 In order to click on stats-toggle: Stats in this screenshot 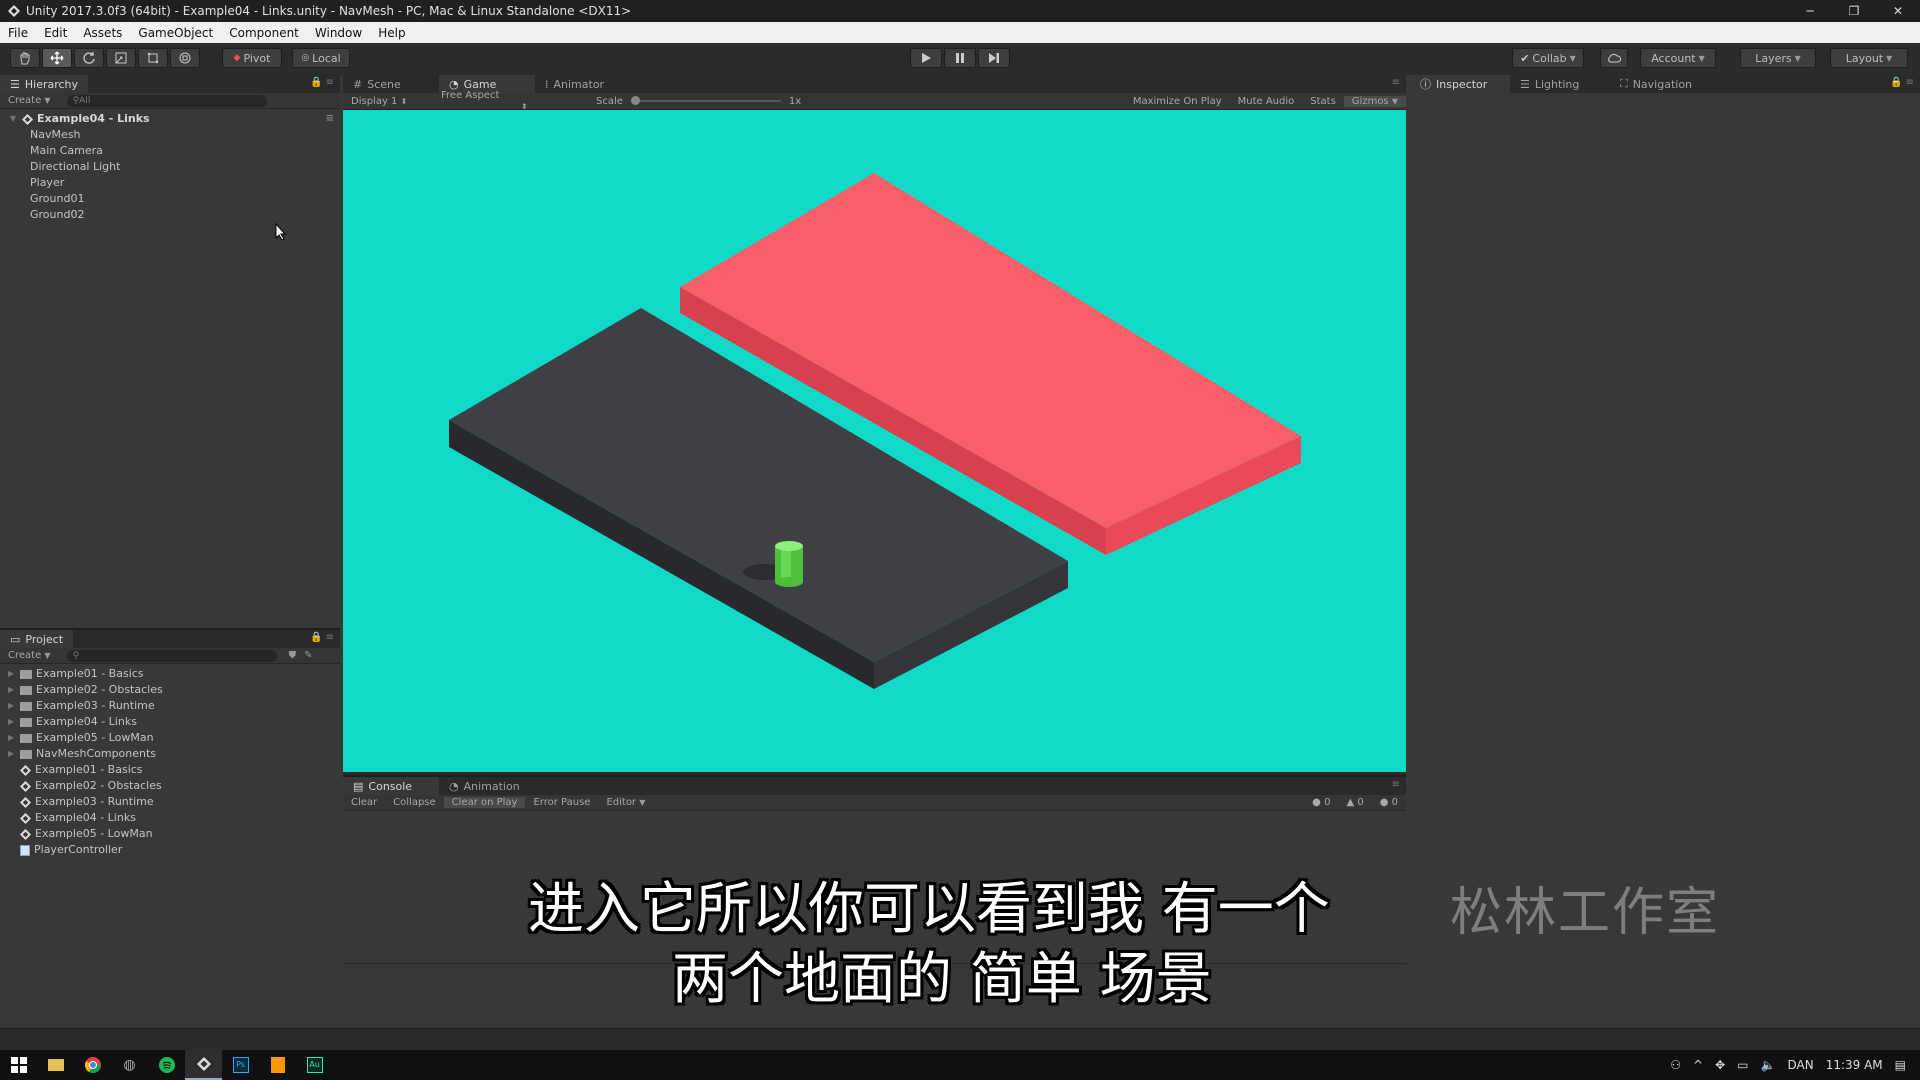, I will do `click(1323, 101)`.